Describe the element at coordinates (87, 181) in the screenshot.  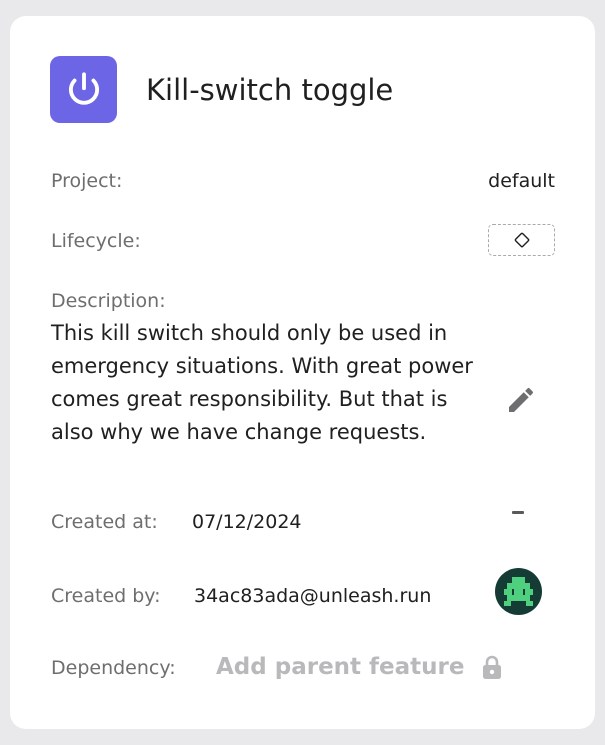
I see `project-label: Project:` at that location.